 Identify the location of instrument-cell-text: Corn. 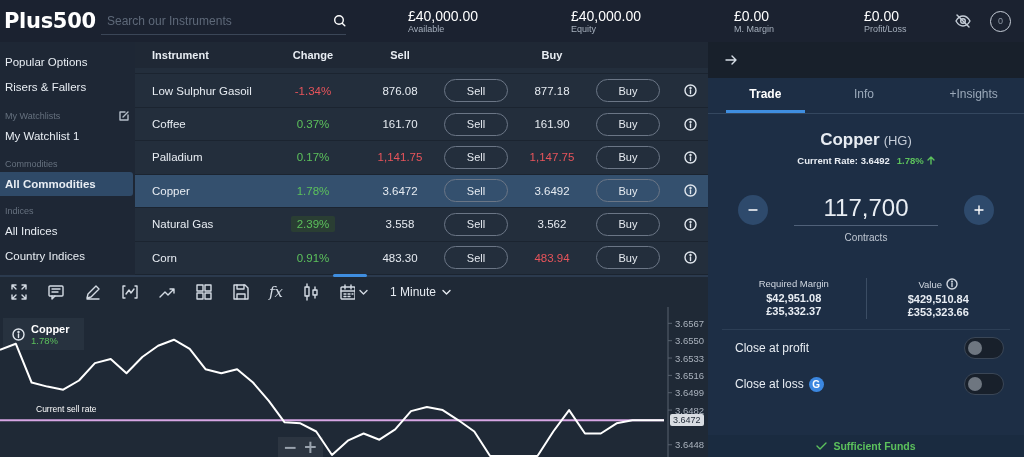
(165, 257).